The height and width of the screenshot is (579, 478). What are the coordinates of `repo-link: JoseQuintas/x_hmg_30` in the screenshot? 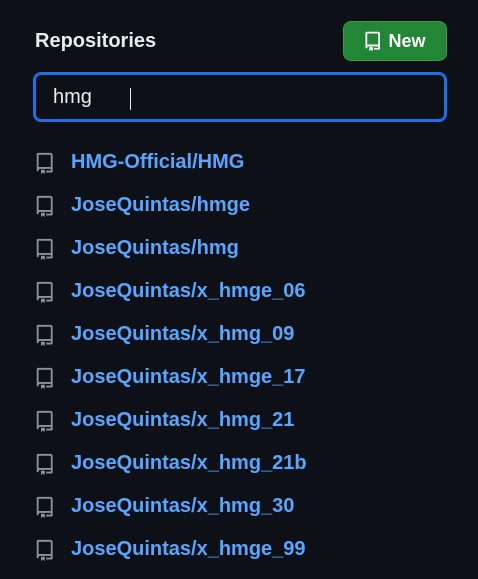 It's located at (182, 506).